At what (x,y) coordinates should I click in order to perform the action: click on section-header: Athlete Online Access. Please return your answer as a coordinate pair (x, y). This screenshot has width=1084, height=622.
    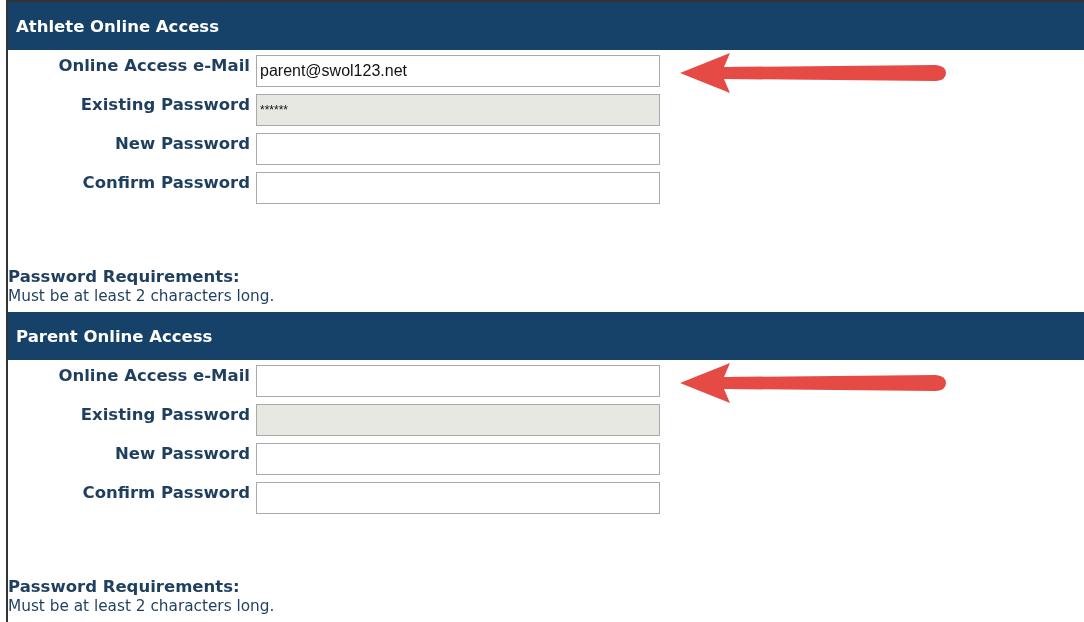
    Looking at the image, I should click on (546, 26).